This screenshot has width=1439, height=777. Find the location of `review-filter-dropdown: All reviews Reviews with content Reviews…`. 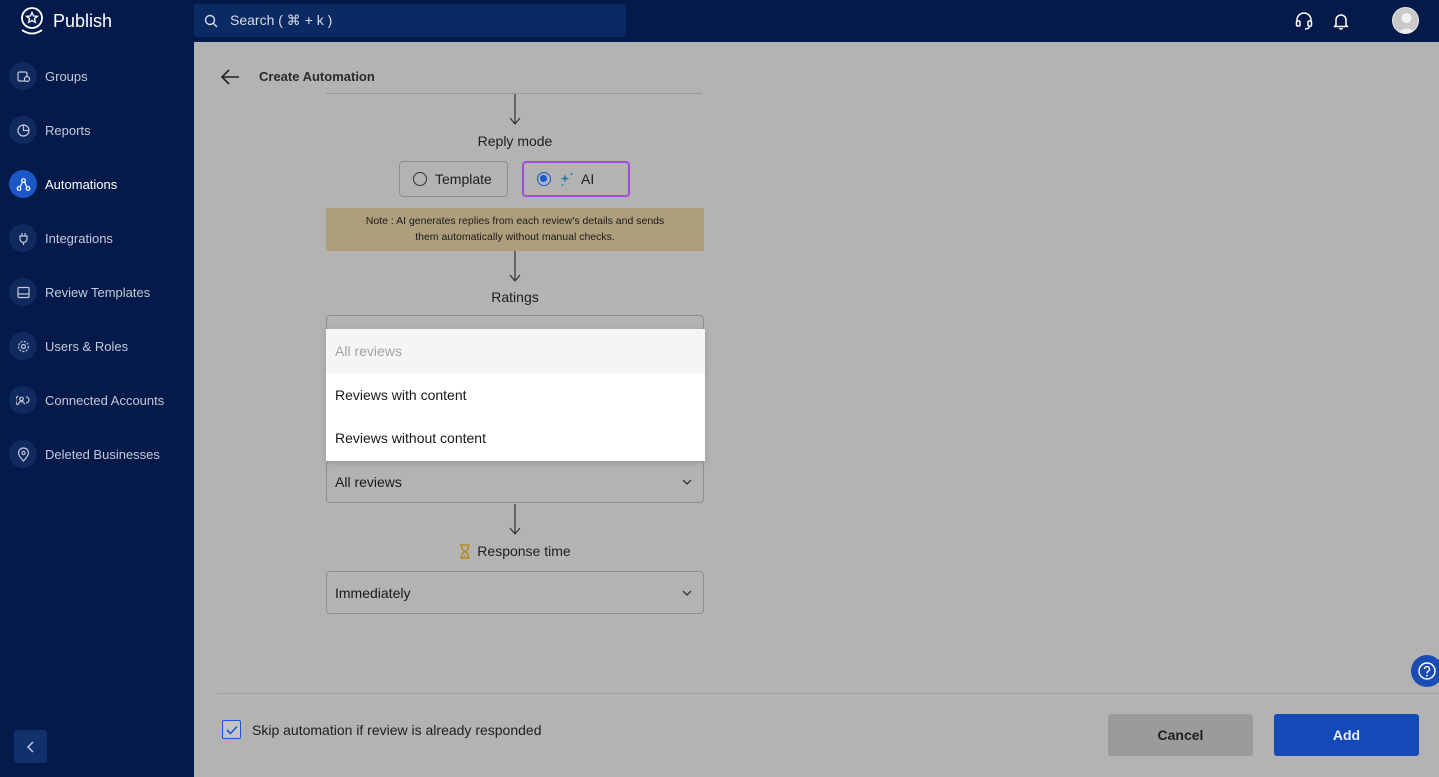

review-filter-dropdown: All reviews Reviews with content Reviews… is located at coordinates (515, 395).